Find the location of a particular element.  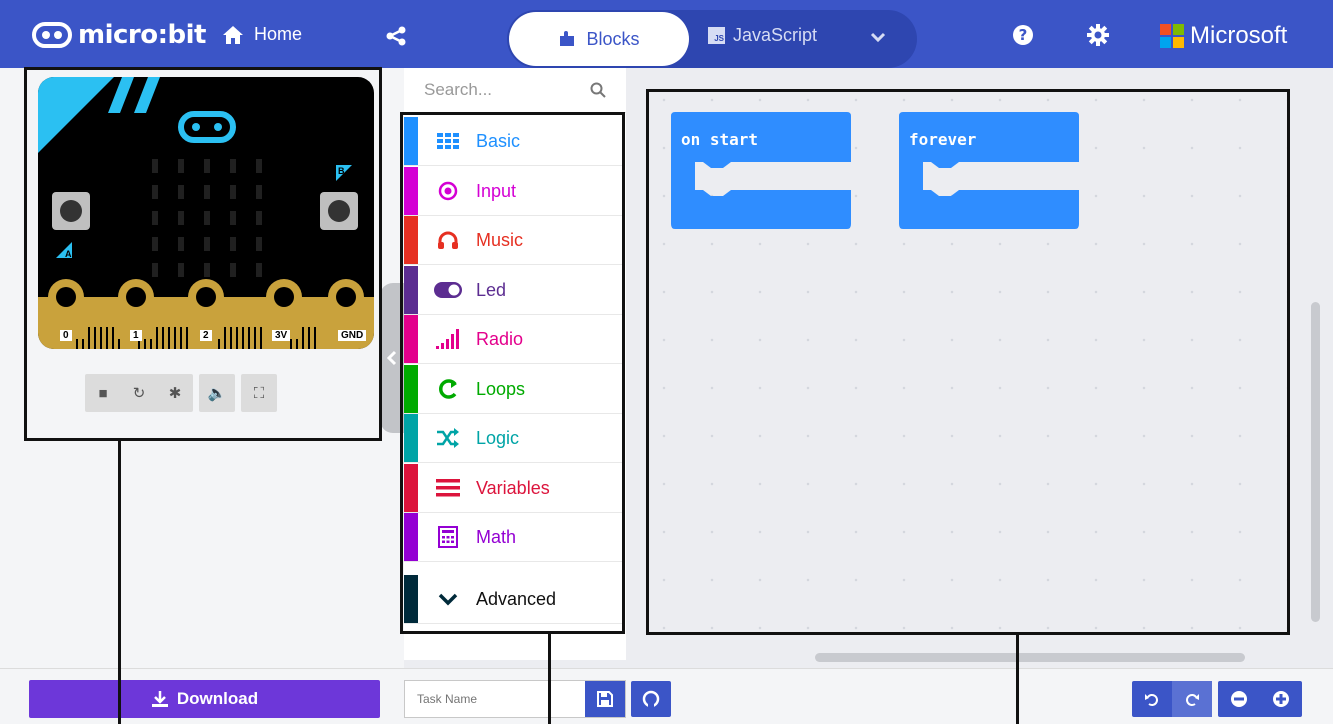

on-start-block: on start is located at coordinates (761, 171).